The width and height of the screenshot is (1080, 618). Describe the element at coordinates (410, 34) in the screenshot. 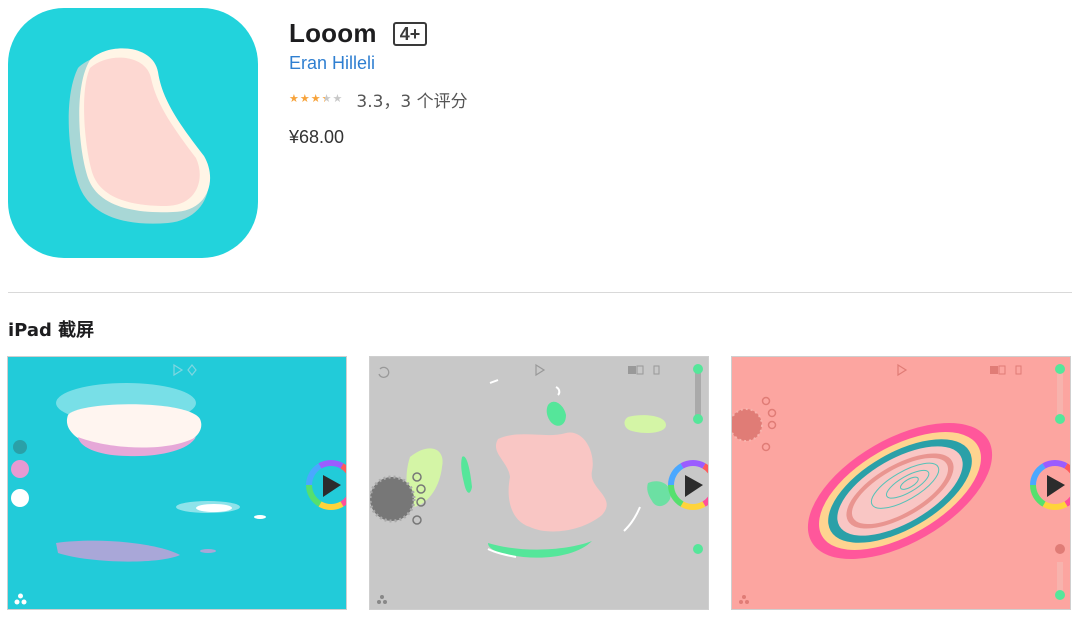

I see `age-rating-badge: 4+` at that location.